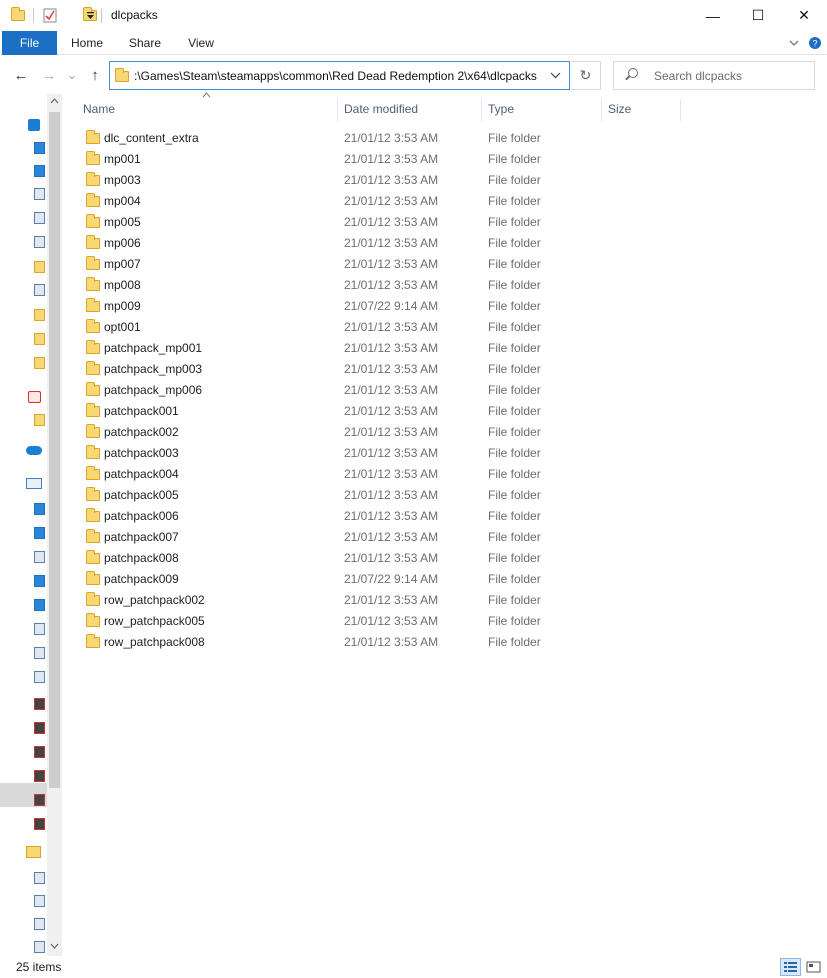 The width and height of the screenshot is (827, 978). Describe the element at coordinates (790, 967) in the screenshot. I see `details-view-button` at that location.